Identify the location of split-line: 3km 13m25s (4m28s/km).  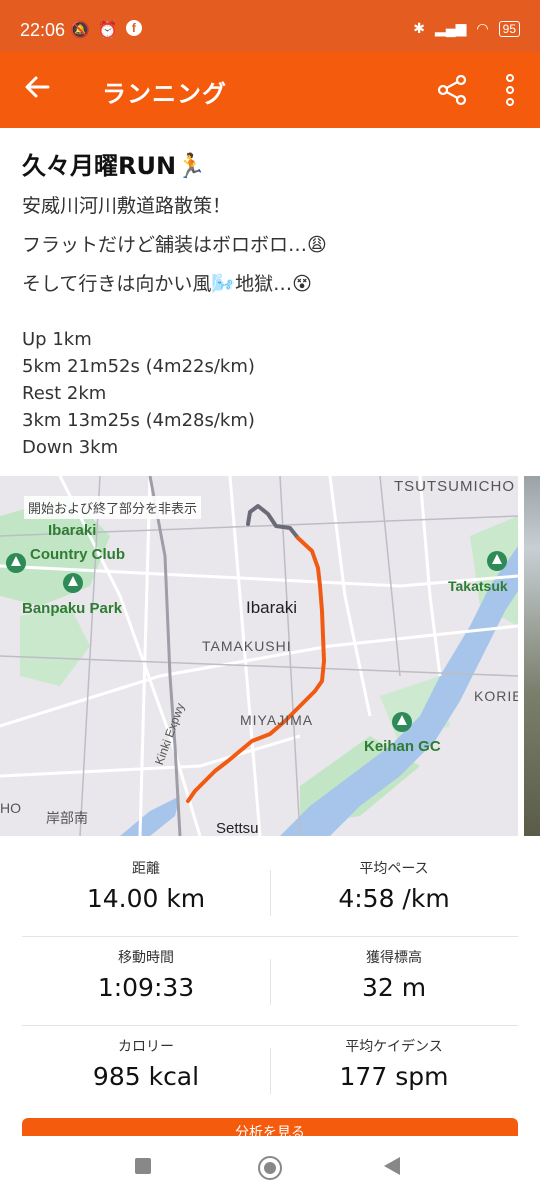
(138, 420).